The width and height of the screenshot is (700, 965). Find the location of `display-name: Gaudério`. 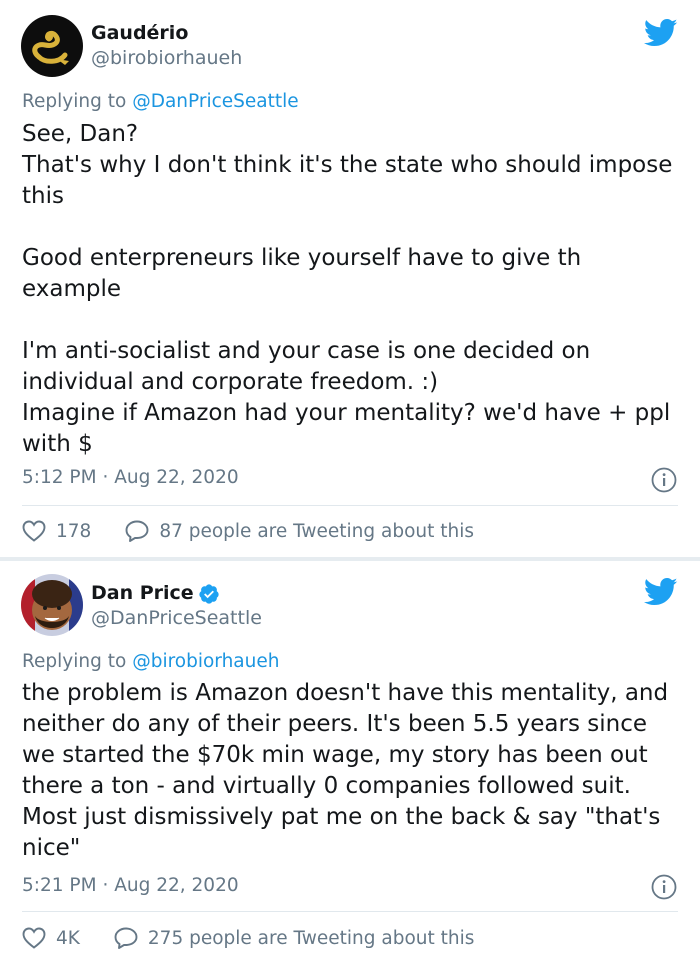

display-name: Gaudério is located at coordinates (139, 33).